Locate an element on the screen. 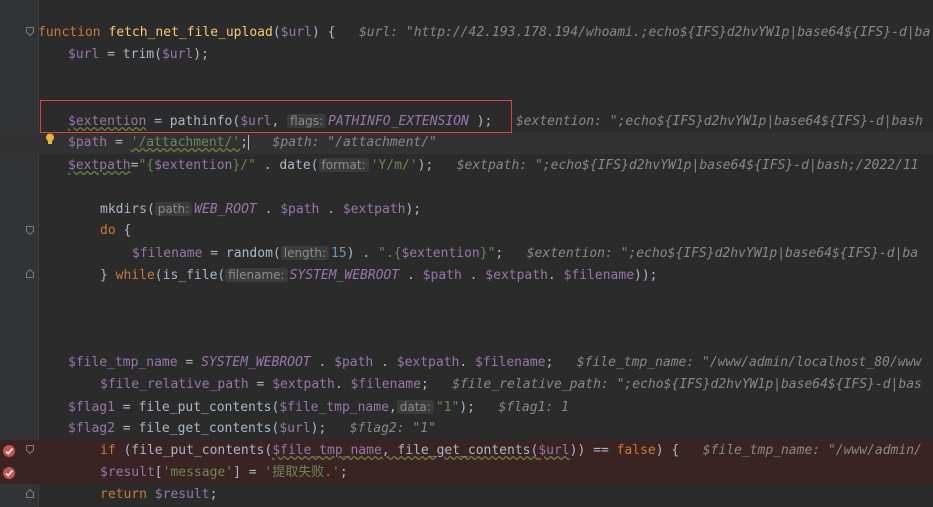  lightbulb-icon is located at coordinates (50, 139).